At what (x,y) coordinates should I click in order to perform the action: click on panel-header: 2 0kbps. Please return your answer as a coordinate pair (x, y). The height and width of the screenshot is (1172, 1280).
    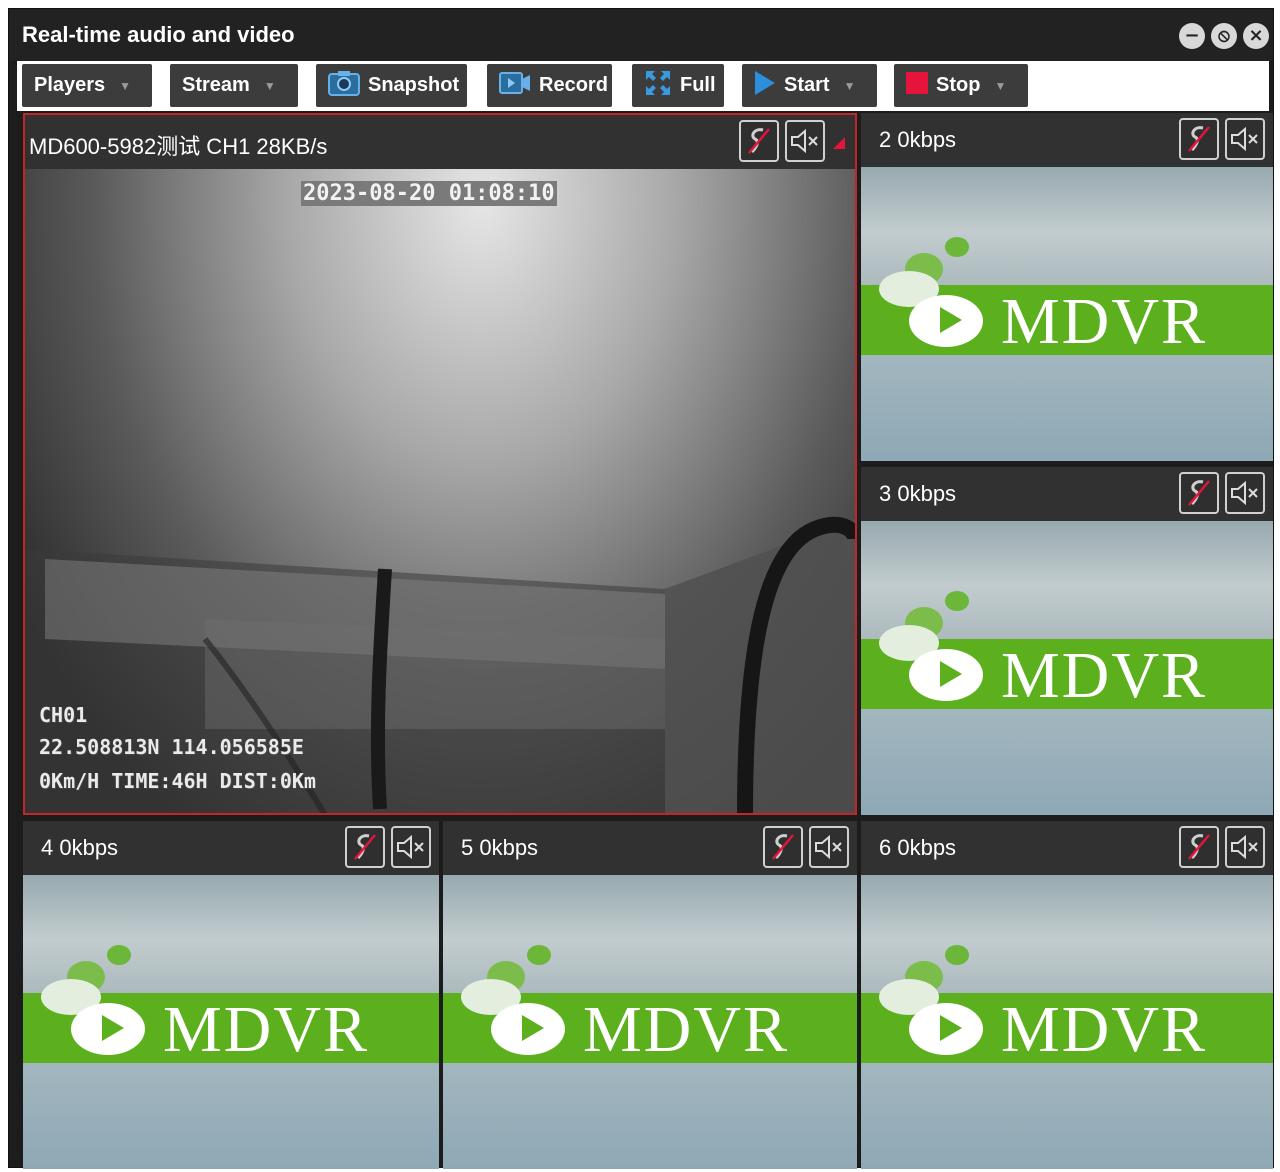
    Looking at the image, I should click on (1067, 140).